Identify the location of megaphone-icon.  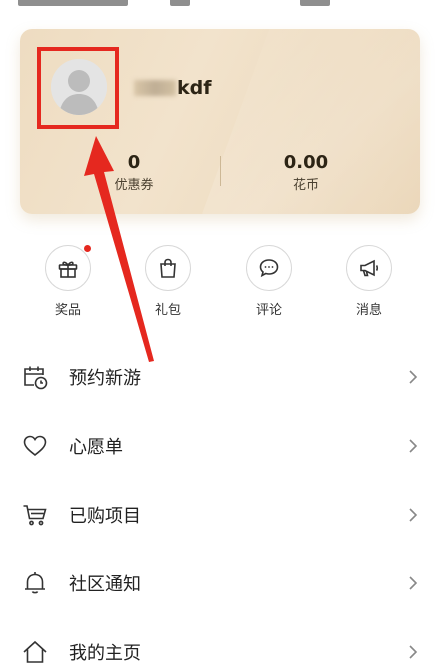
(369, 268).